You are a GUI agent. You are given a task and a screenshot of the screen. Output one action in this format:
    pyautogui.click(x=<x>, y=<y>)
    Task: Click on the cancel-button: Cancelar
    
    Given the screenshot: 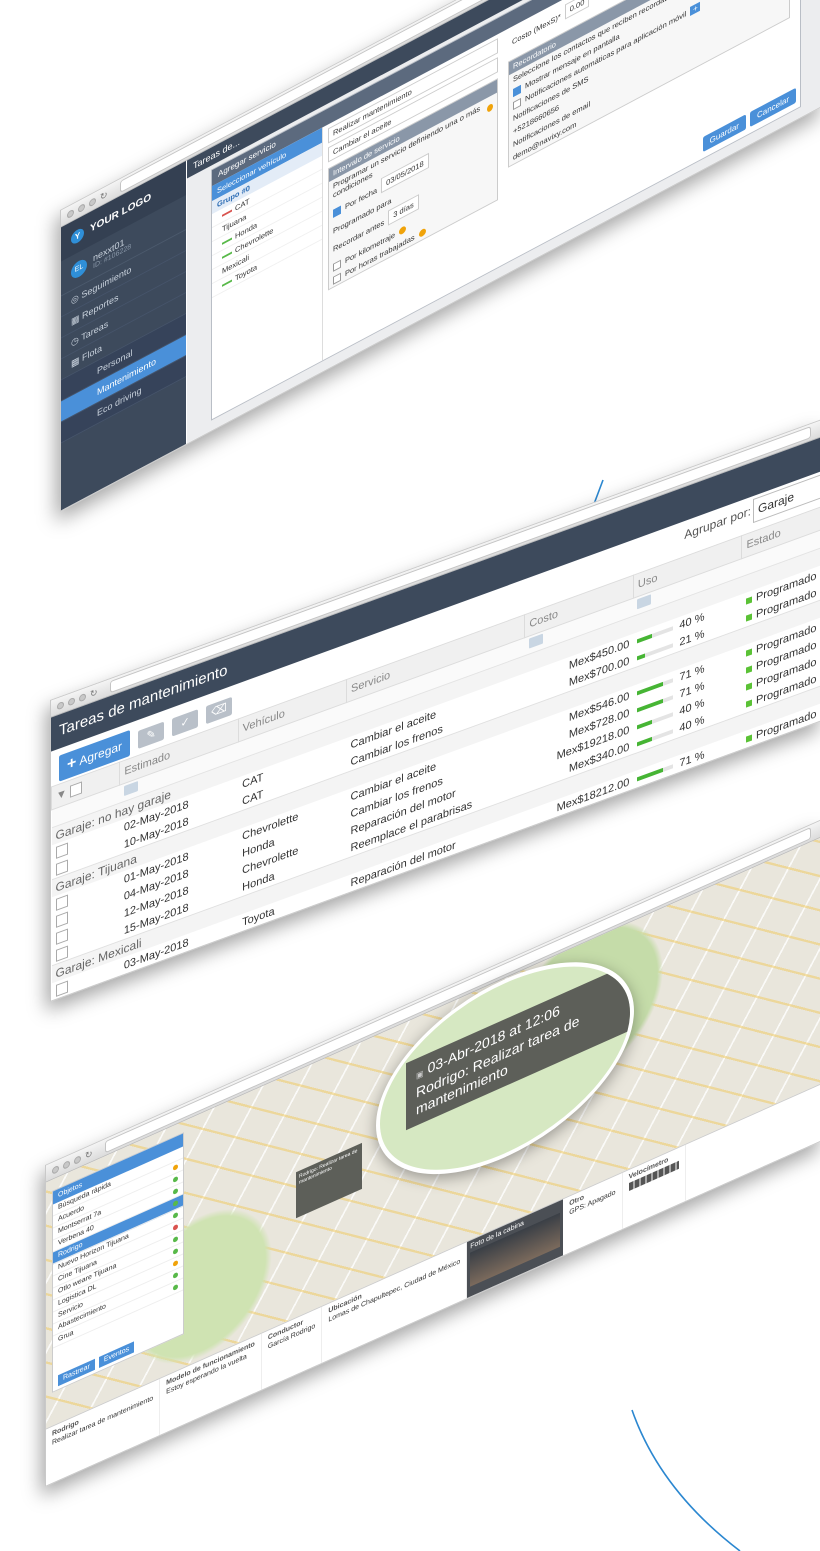 What is the action you would take?
    pyautogui.click(x=772, y=107)
    